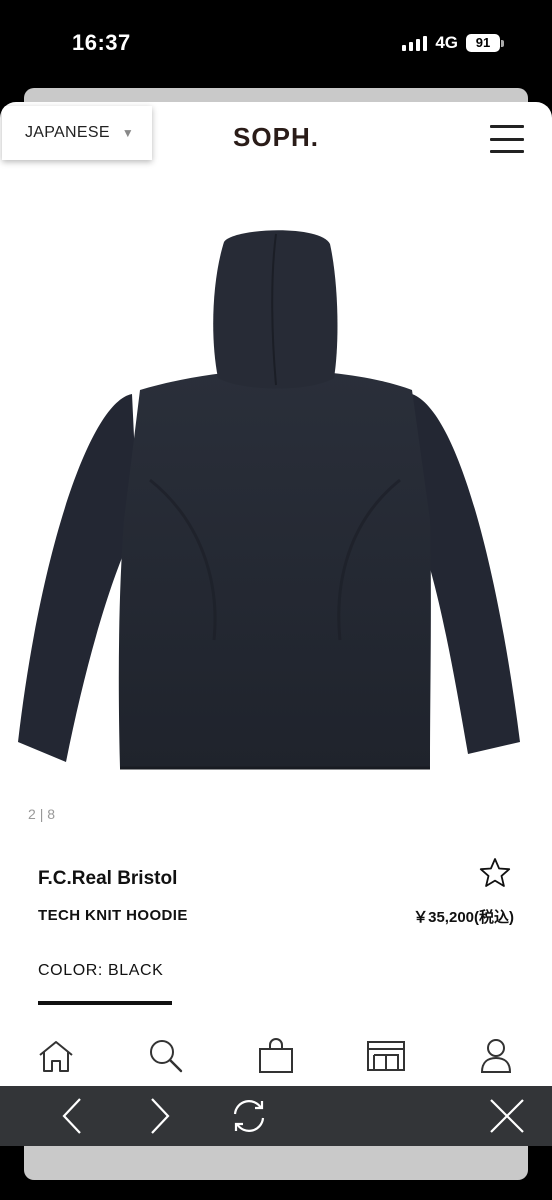 The image size is (552, 1200). Describe the element at coordinates (276, 1163) in the screenshot. I see `background-sheet-bottom` at that location.